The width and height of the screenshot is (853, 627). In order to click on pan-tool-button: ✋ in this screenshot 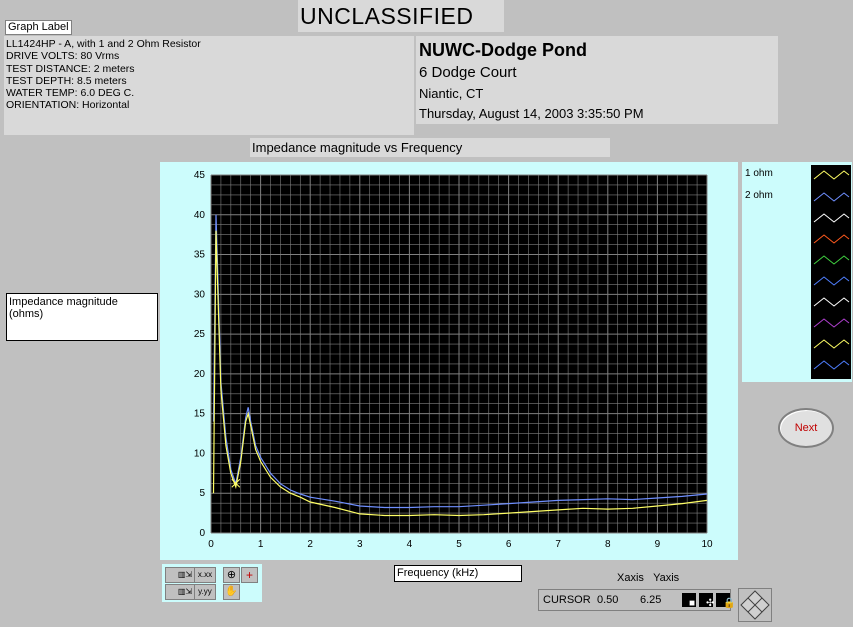, I will do `click(231, 592)`.